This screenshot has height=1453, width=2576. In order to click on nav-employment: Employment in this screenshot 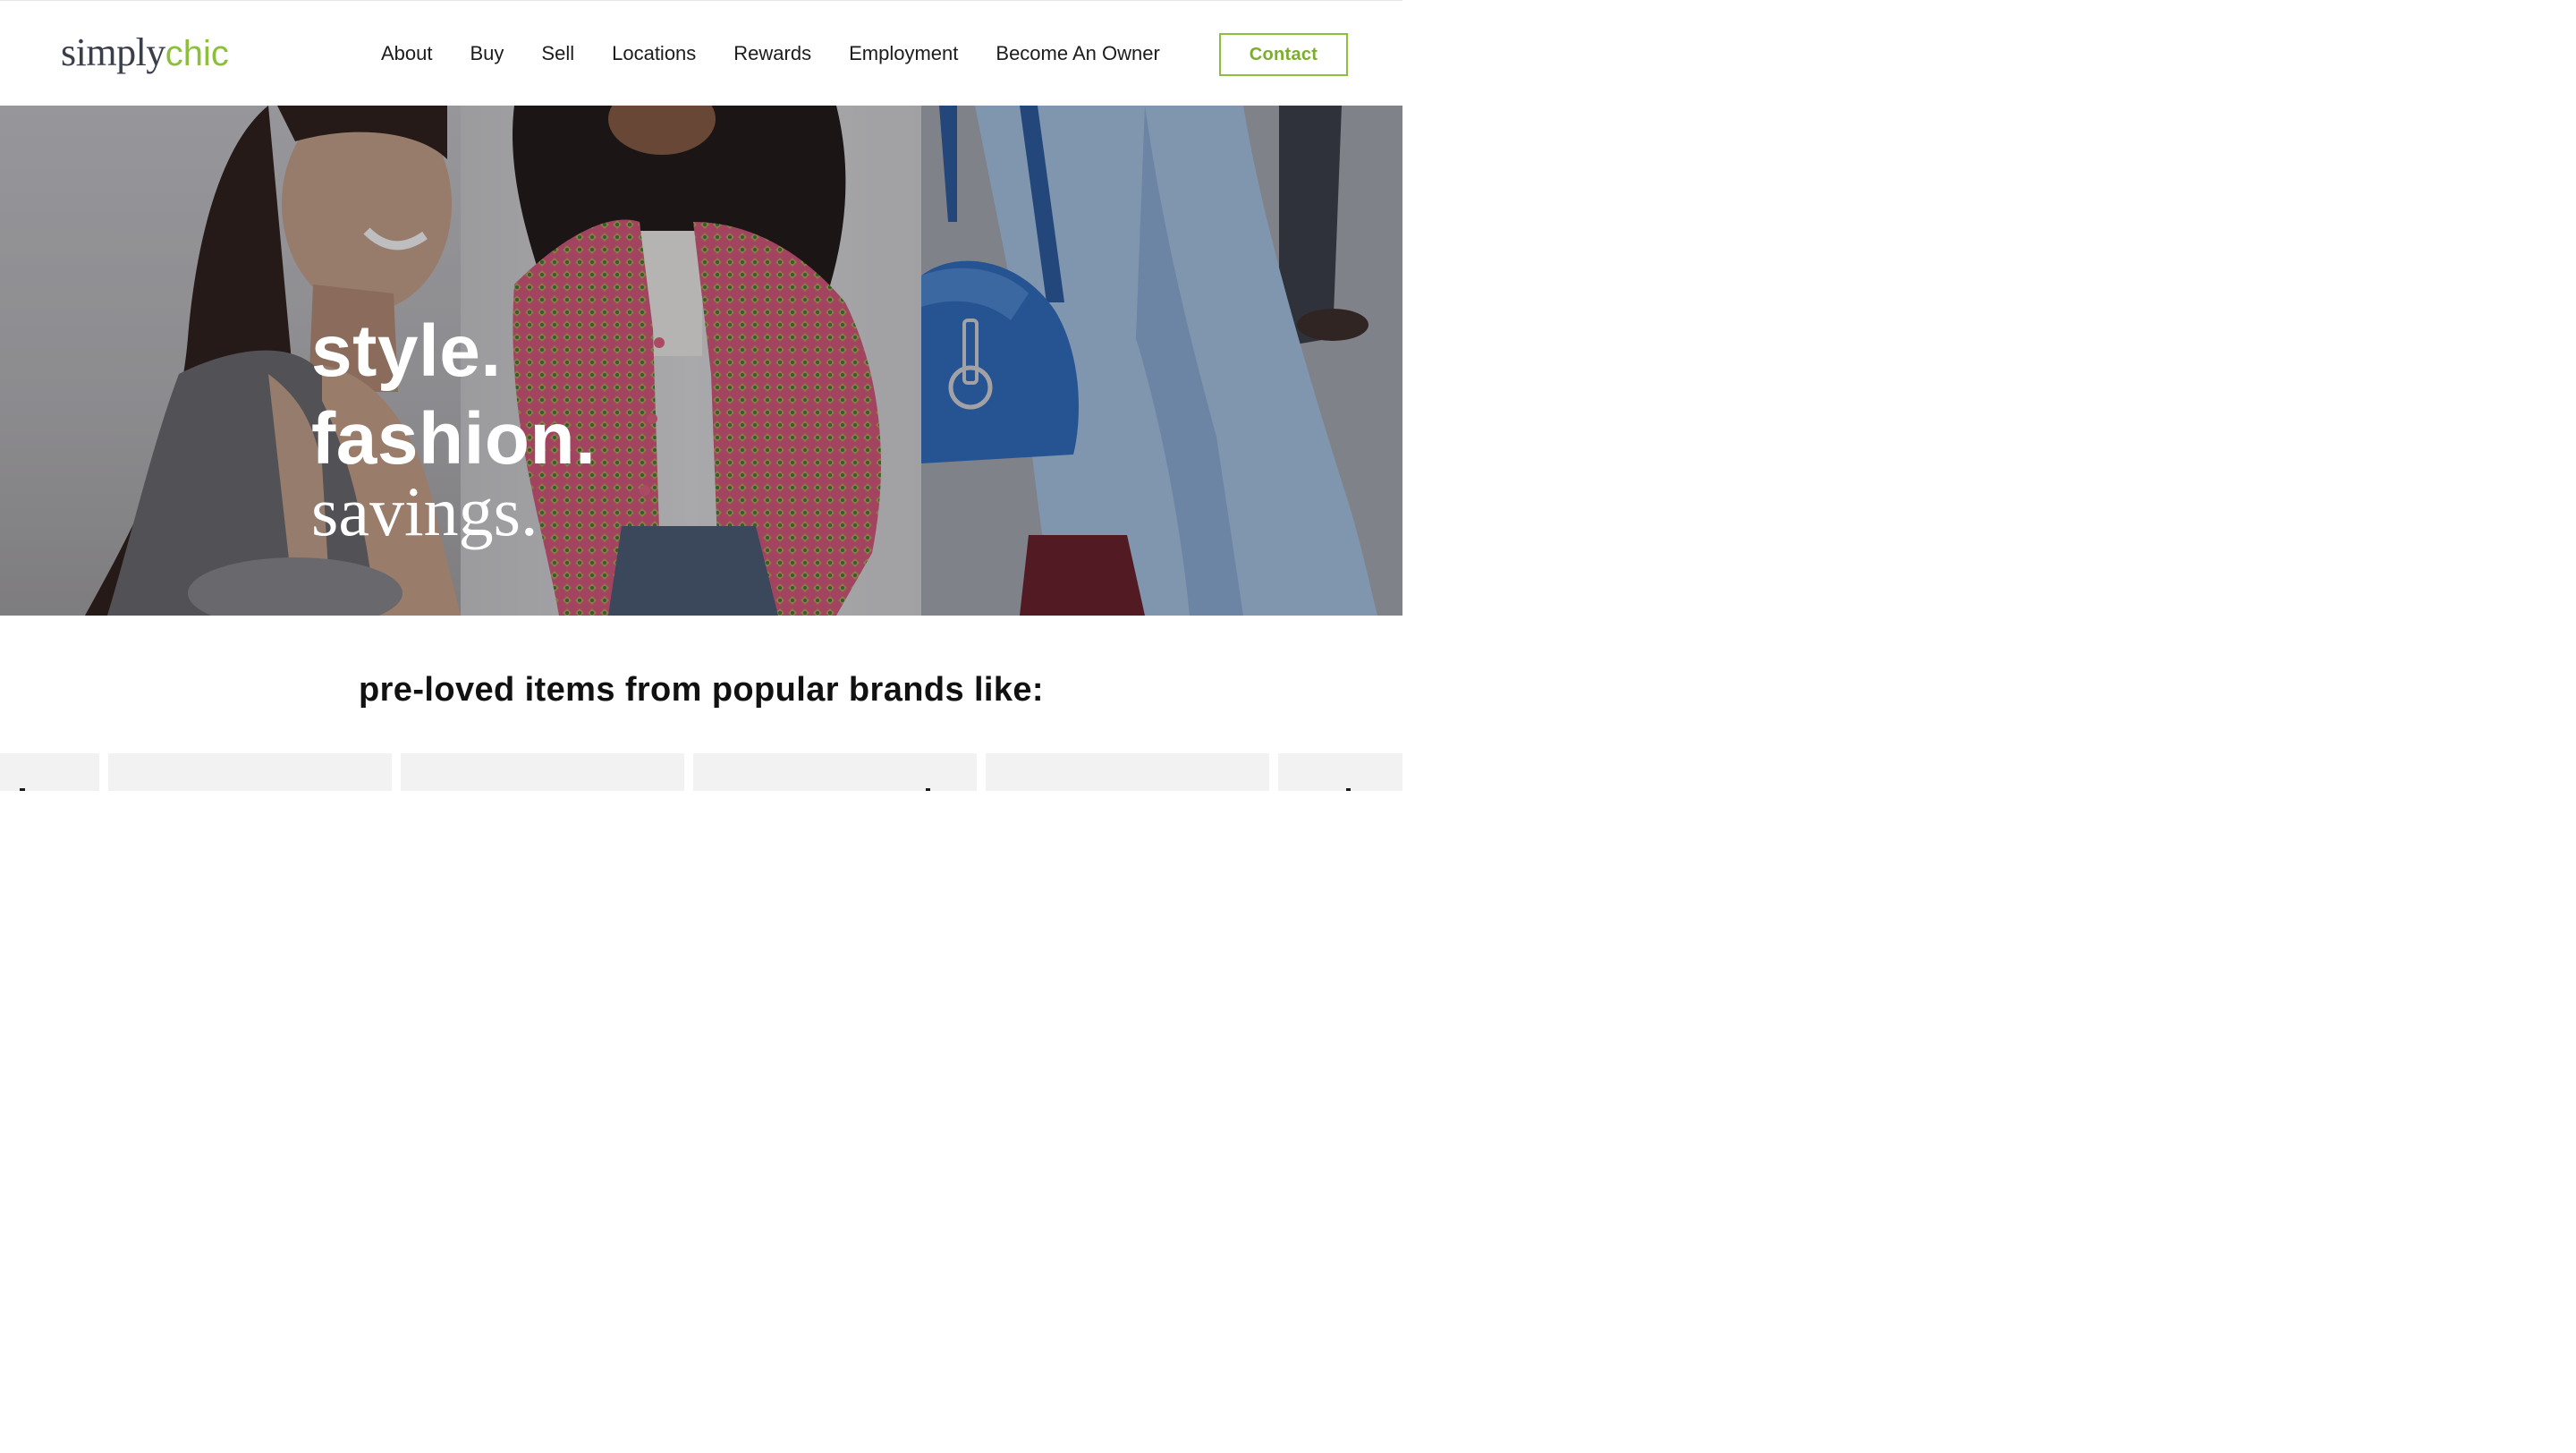, I will do `click(903, 53)`.